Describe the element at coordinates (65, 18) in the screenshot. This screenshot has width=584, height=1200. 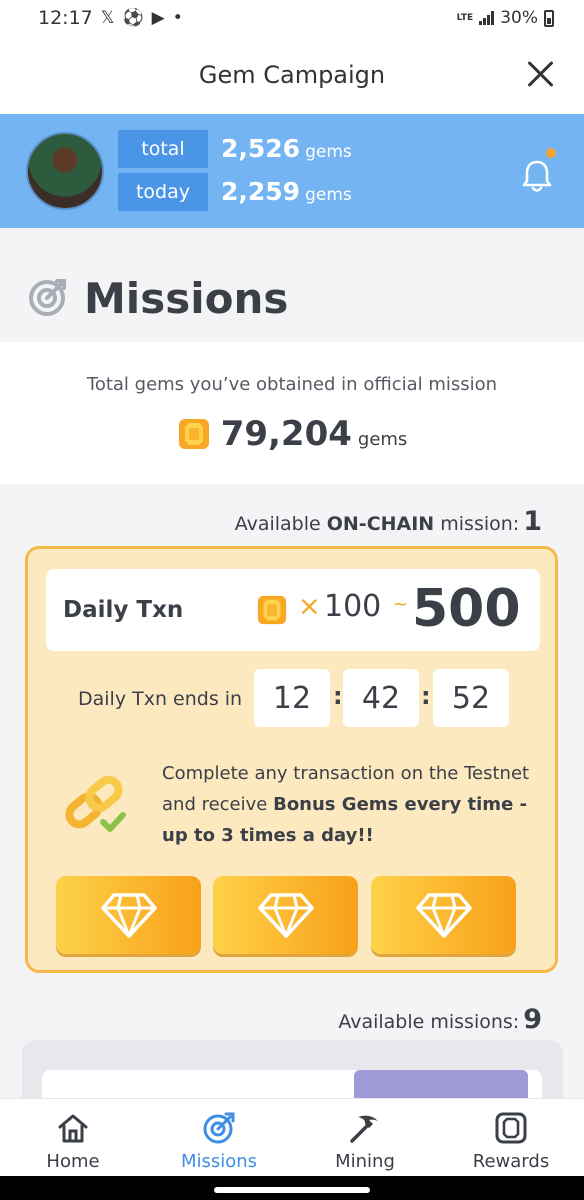
I see `status-time: 12:17` at that location.